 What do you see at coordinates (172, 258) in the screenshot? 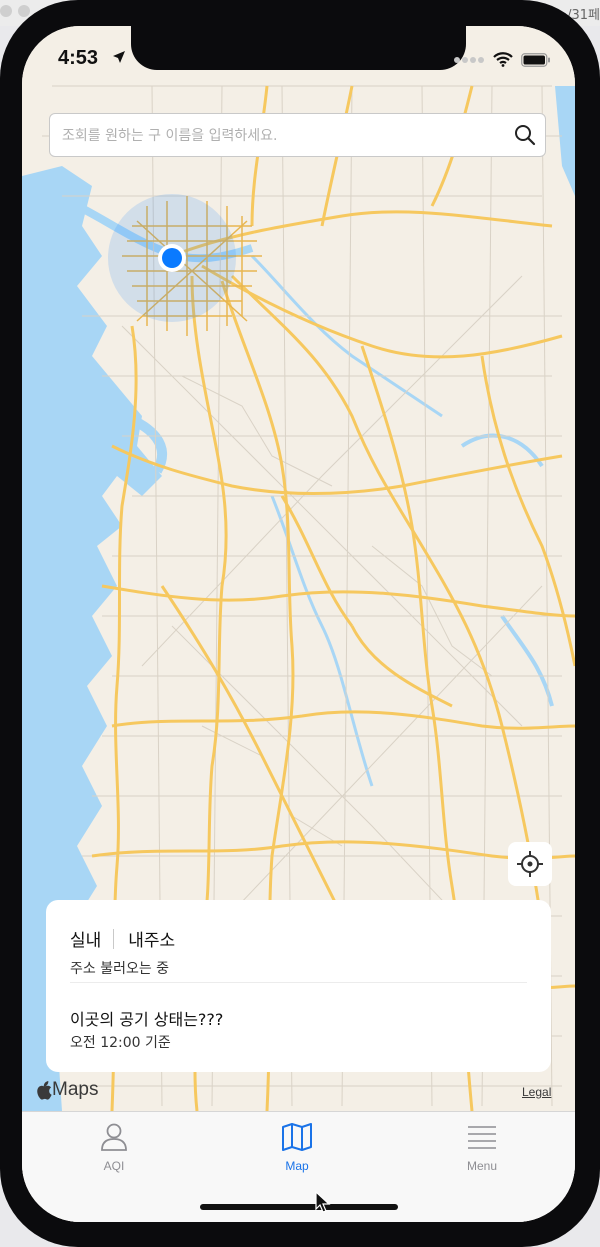
I see `user-location-dot` at bounding box center [172, 258].